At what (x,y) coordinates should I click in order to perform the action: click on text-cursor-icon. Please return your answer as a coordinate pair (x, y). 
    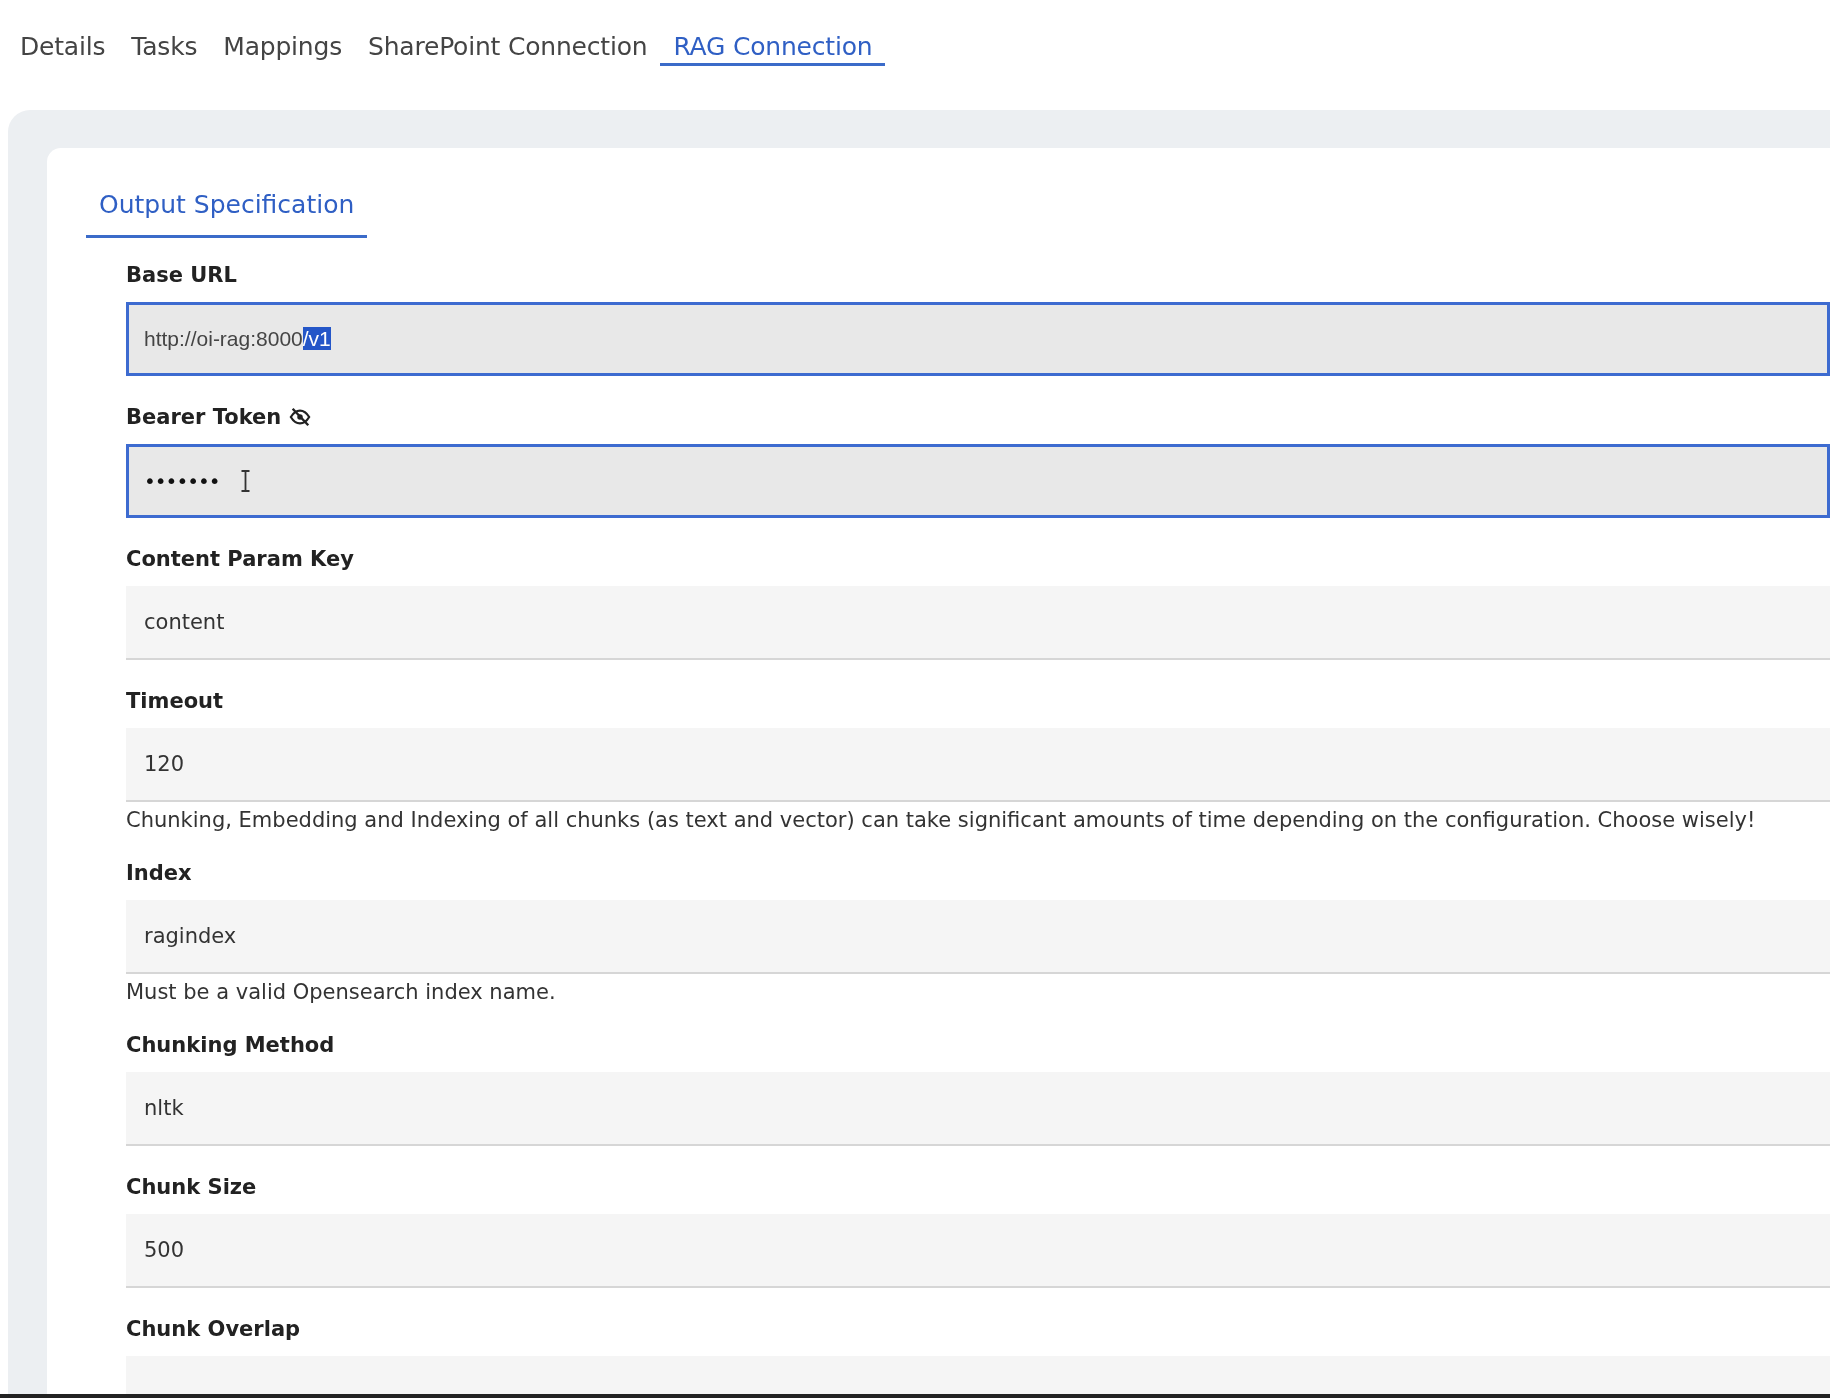
    Looking at the image, I should click on (245, 481).